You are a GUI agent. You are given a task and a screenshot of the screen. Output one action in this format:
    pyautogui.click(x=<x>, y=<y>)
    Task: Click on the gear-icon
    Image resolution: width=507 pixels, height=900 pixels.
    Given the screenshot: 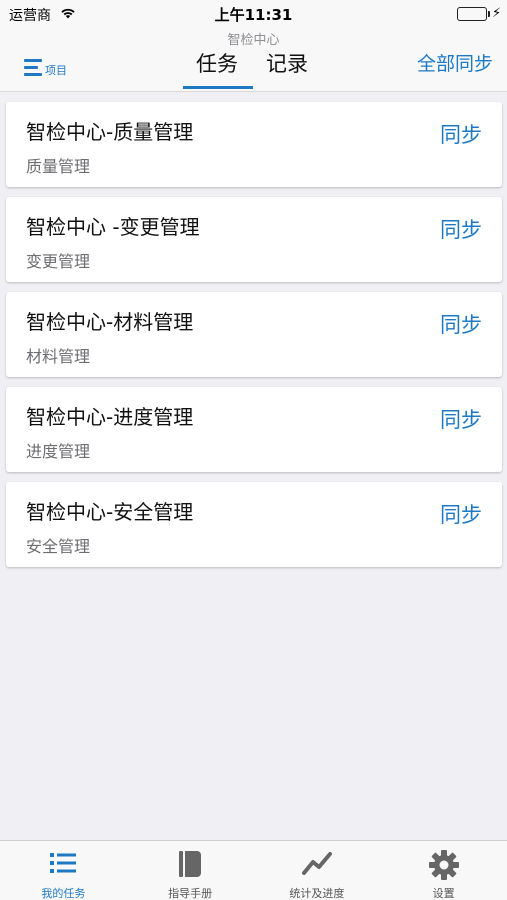 What is the action you would take?
    pyautogui.click(x=443, y=867)
    